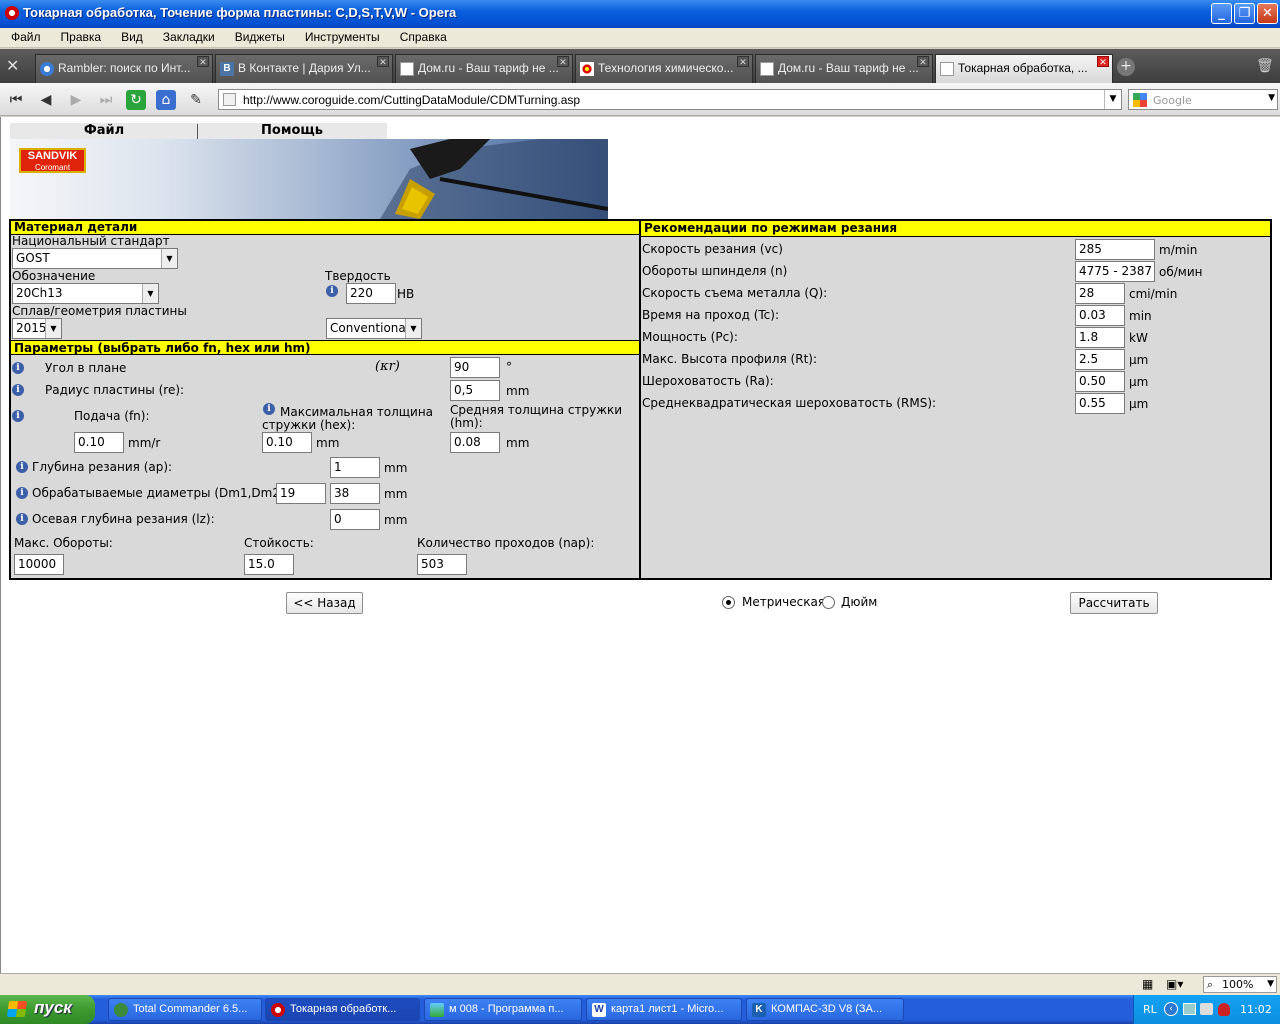  What do you see at coordinates (341, 36) in the screenshot?
I see `menu-tools: Инструменты` at bounding box center [341, 36].